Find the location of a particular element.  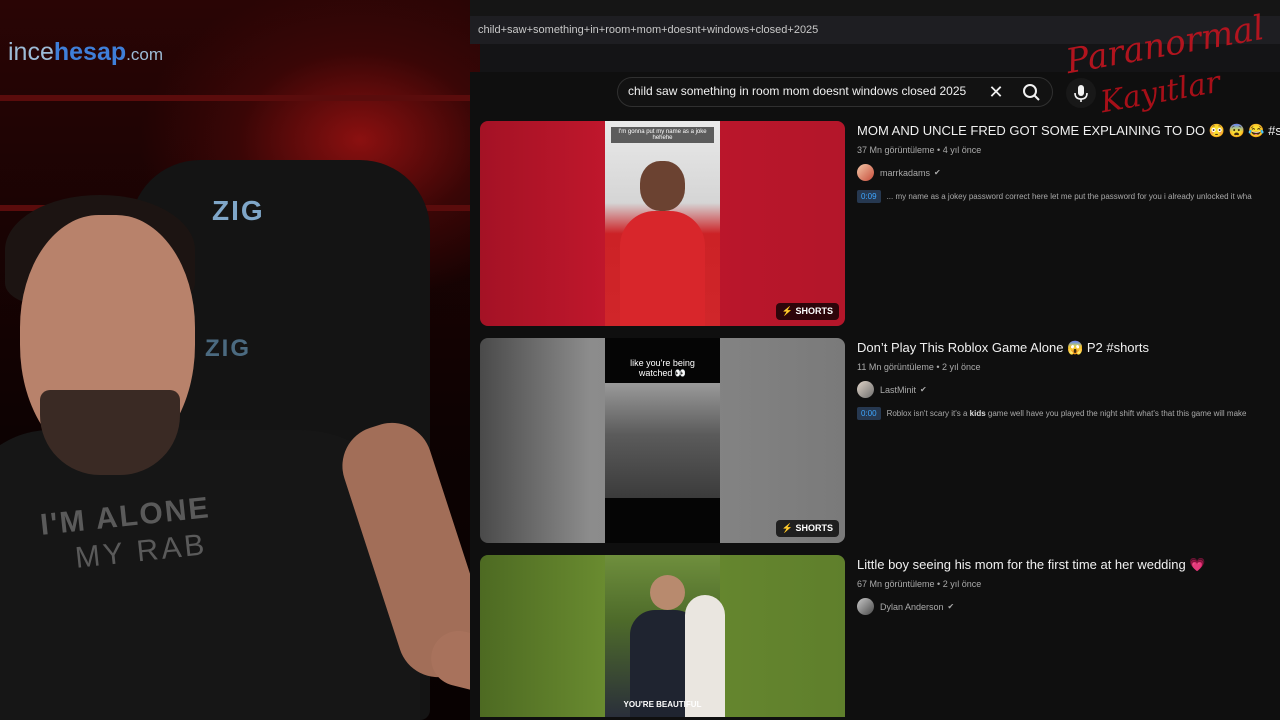

thumbnail-scene is located at coordinates (662, 440).